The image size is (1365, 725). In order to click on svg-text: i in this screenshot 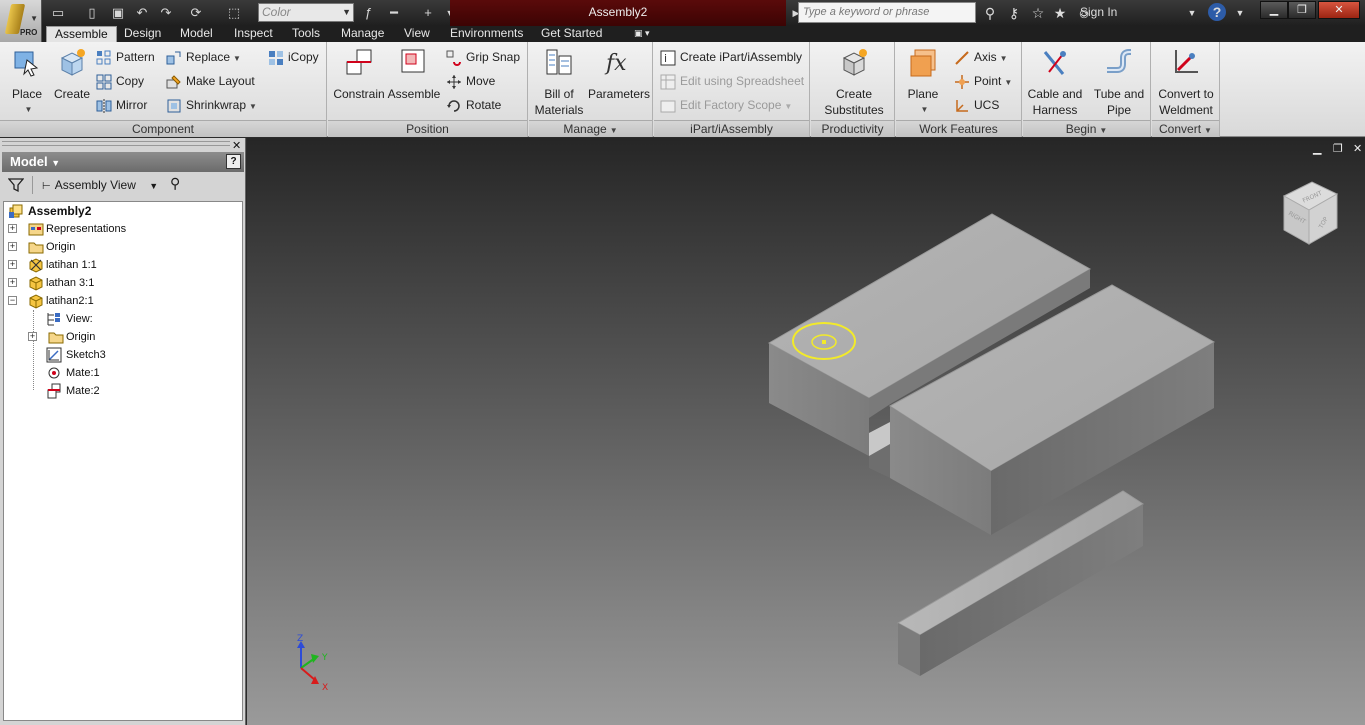, I will do `click(665, 58)`.